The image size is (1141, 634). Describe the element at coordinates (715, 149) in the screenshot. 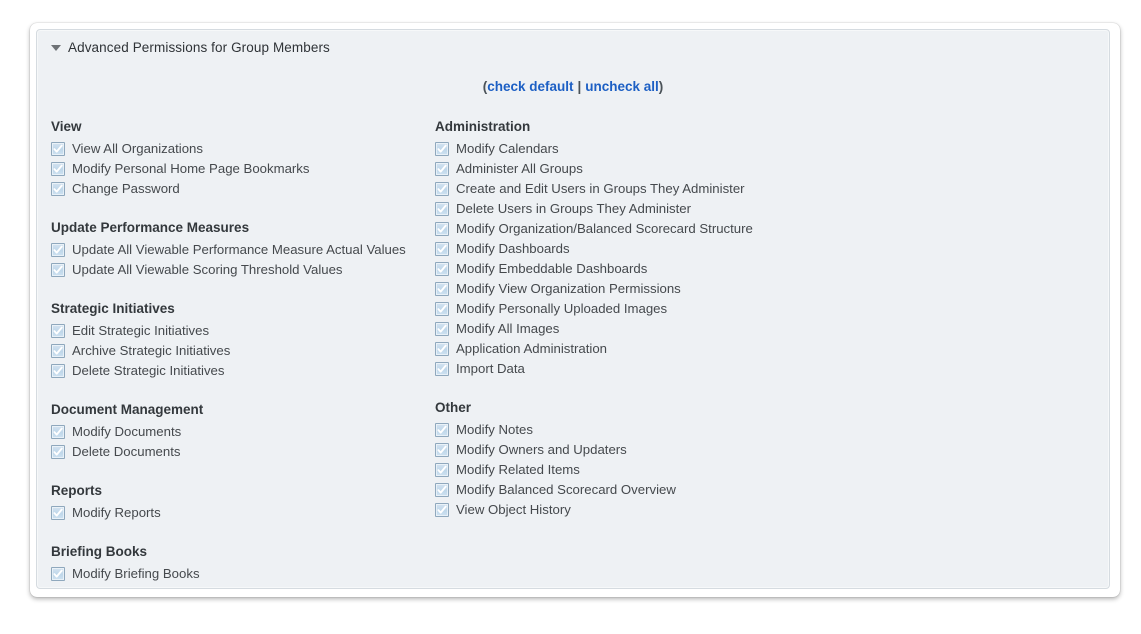

I see `permission-item: Modify Calendars` at that location.